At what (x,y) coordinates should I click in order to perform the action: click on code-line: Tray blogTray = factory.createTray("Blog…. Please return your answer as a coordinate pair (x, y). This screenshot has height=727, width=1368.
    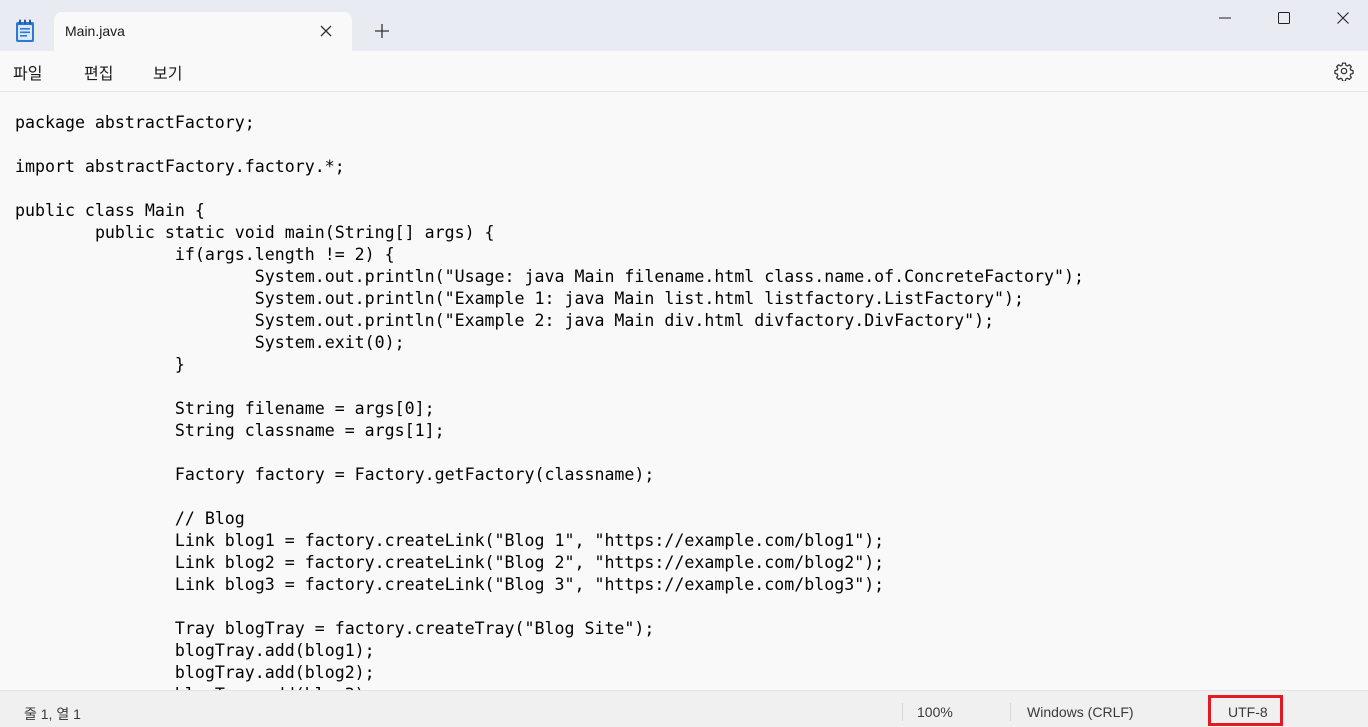
    Looking at the image, I should click on (335, 628).